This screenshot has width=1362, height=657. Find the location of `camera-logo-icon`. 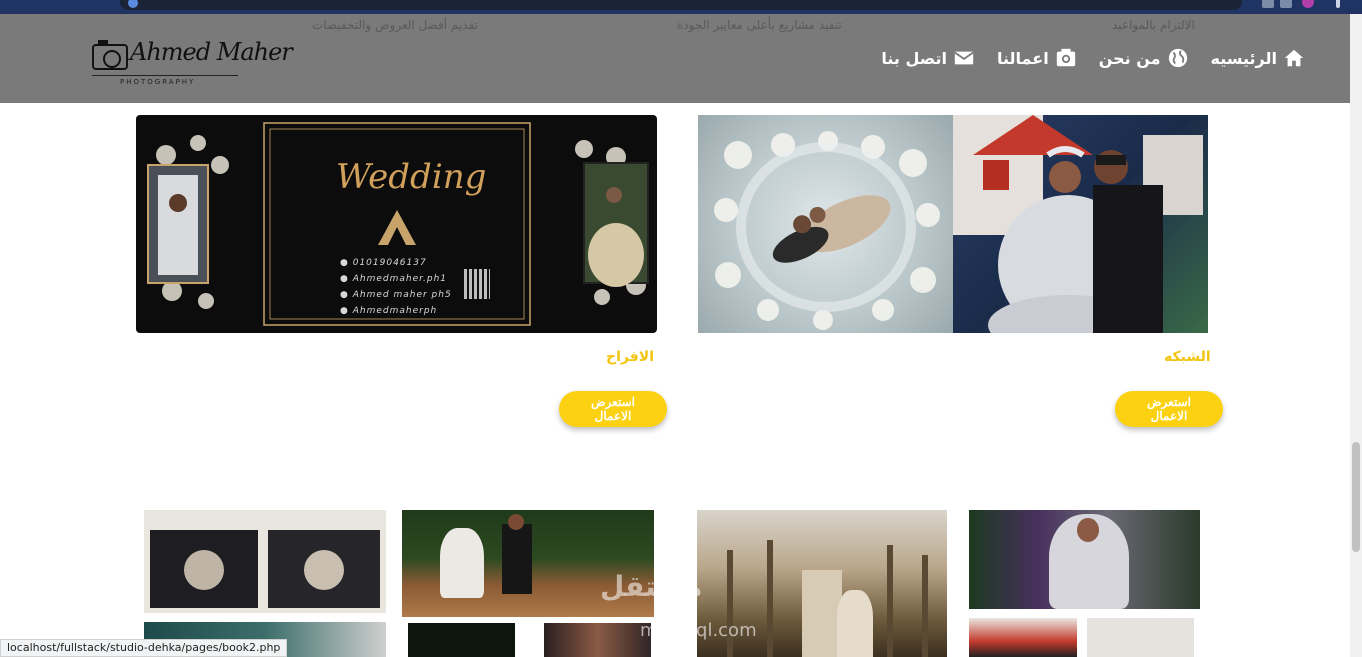

camera-logo-icon is located at coordinates (110, 55).